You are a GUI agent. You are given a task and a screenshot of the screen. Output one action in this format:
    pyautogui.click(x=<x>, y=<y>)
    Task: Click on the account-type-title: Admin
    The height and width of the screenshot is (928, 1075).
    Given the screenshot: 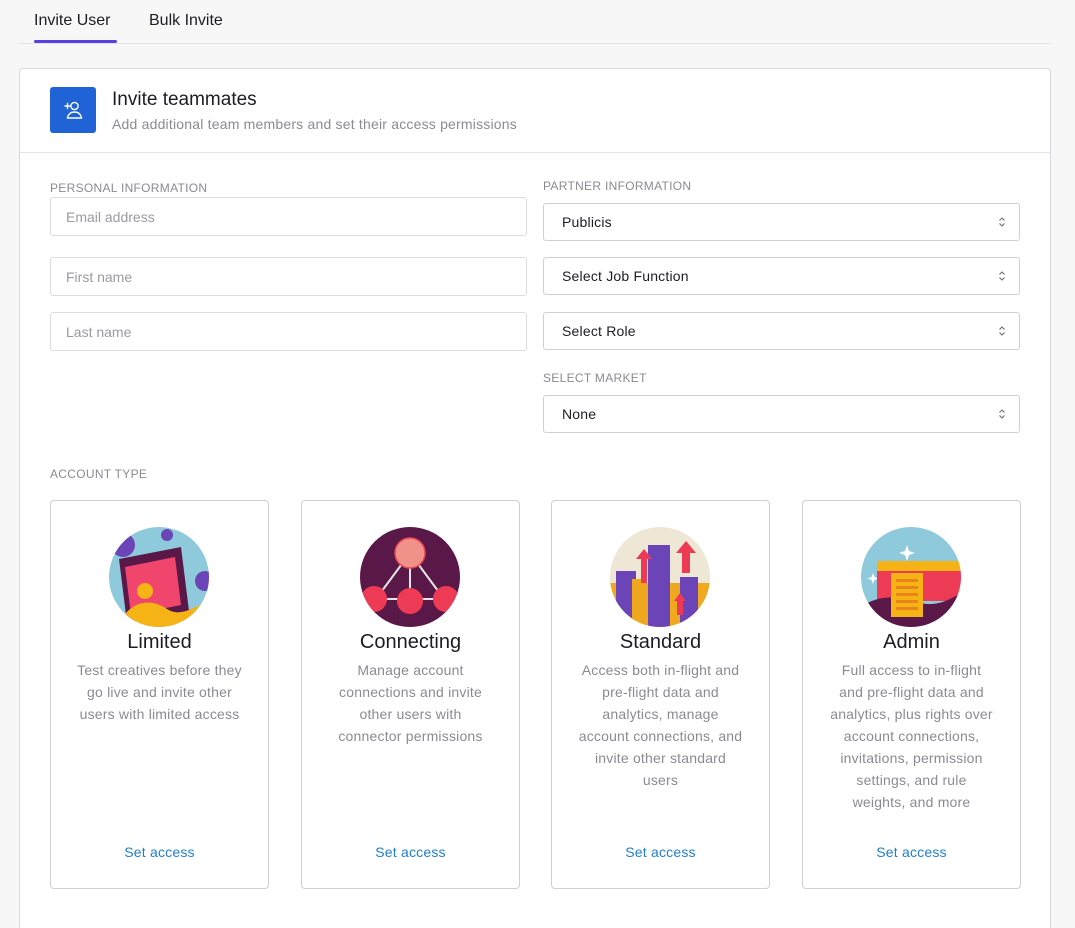 What is the action you would take?
    pyautogui.click(x=911, y=642)
    